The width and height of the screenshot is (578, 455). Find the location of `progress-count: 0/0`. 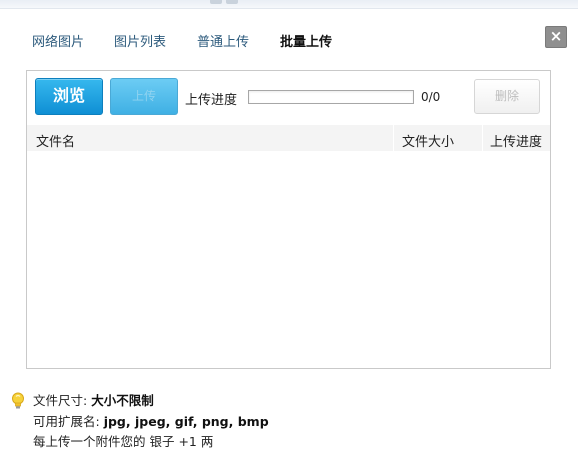

progress-count: 0/0 is located at coordinates (431, 97).